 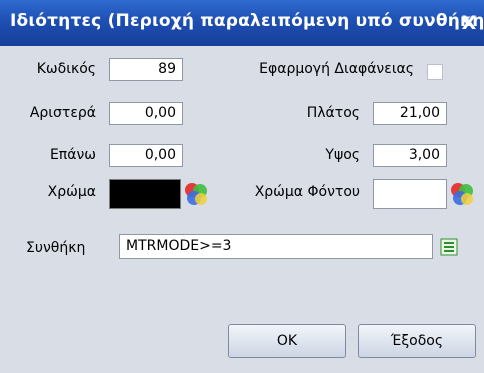 I want to click on left-label: Αριστερά, so click(x=62, y=113).